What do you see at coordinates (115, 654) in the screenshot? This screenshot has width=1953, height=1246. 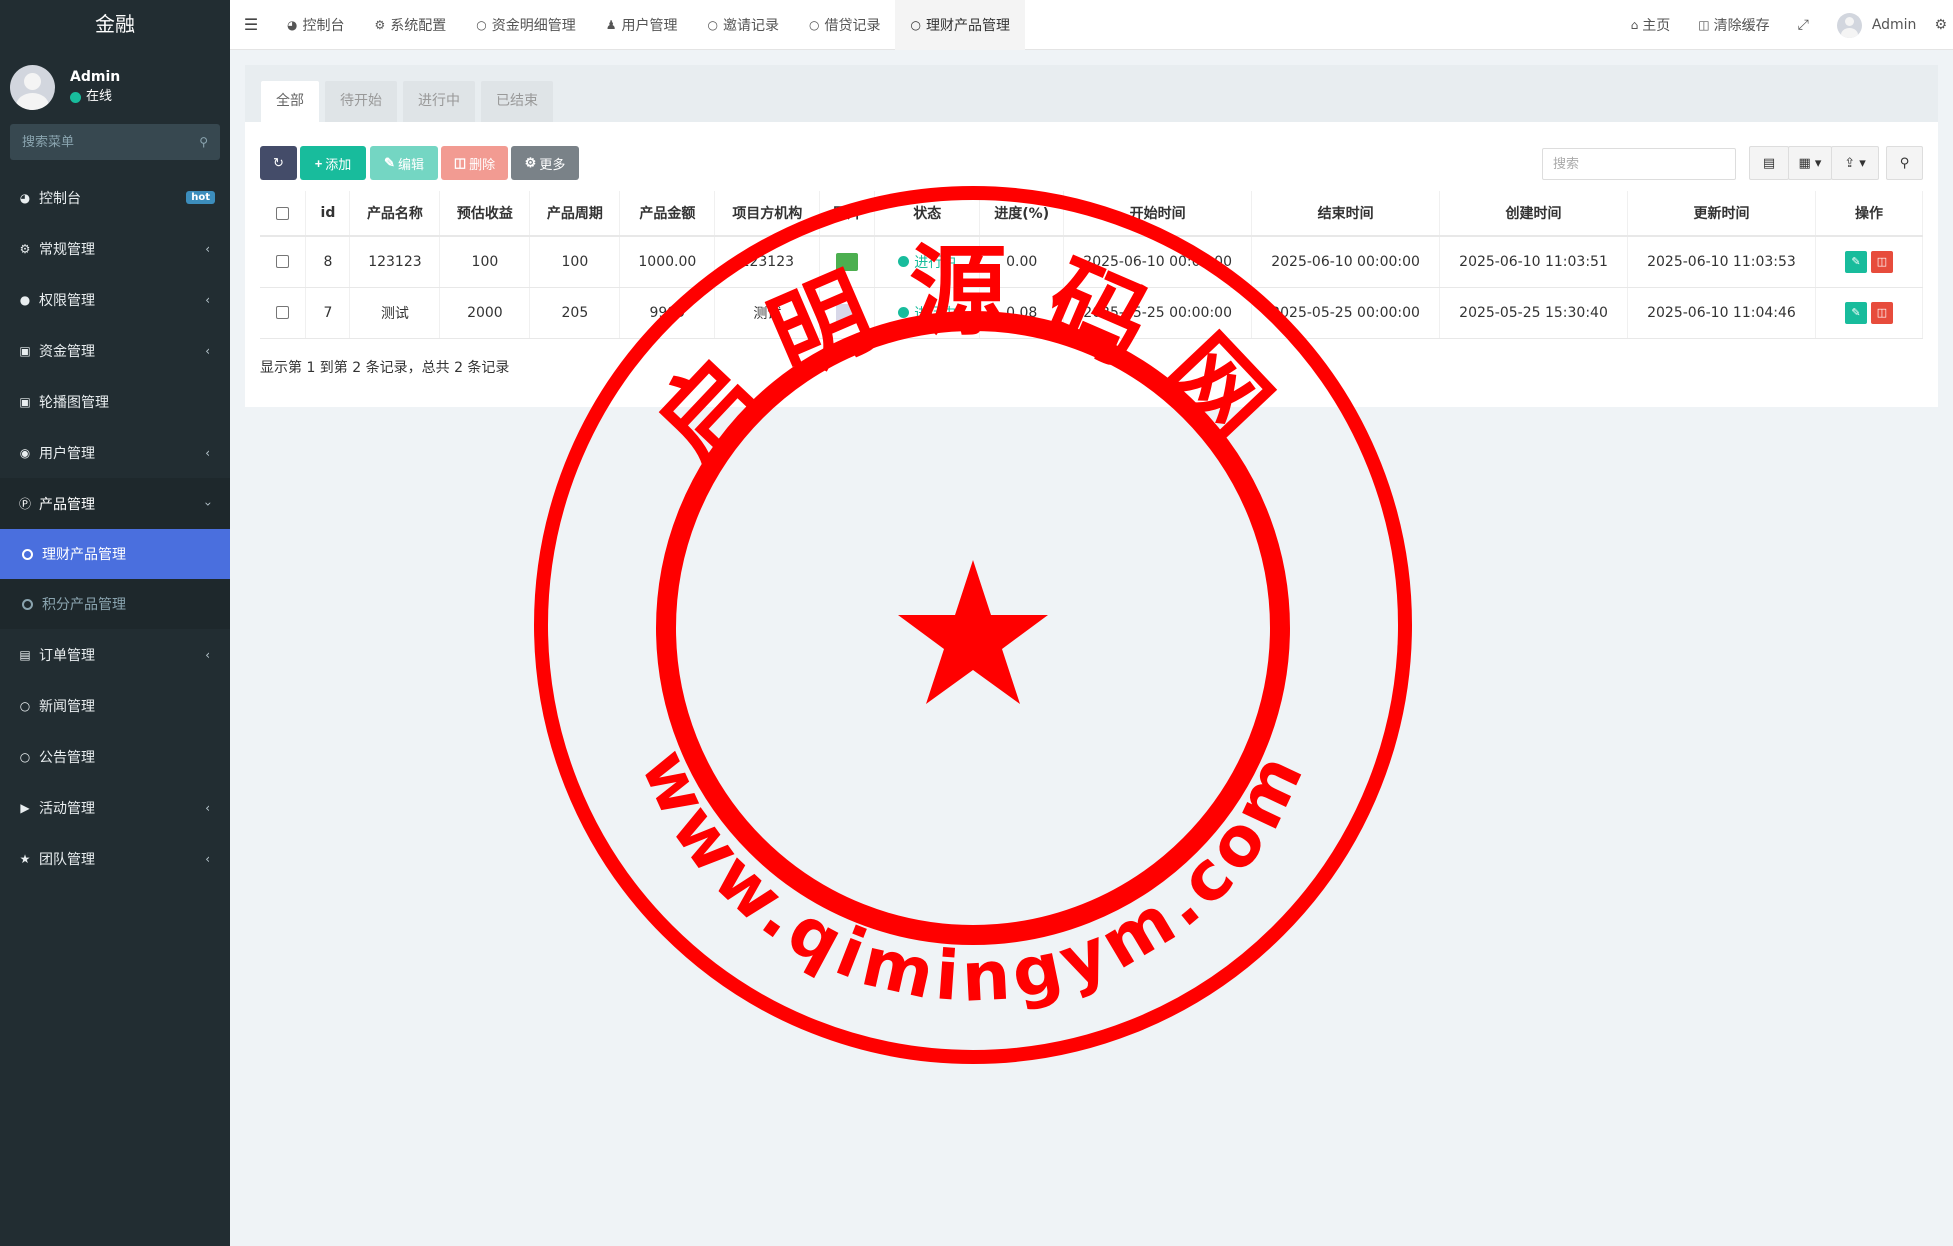 I see `sidebar-item-orders: ▤ 订单管理 ‹` at bounding box center [115, 654].